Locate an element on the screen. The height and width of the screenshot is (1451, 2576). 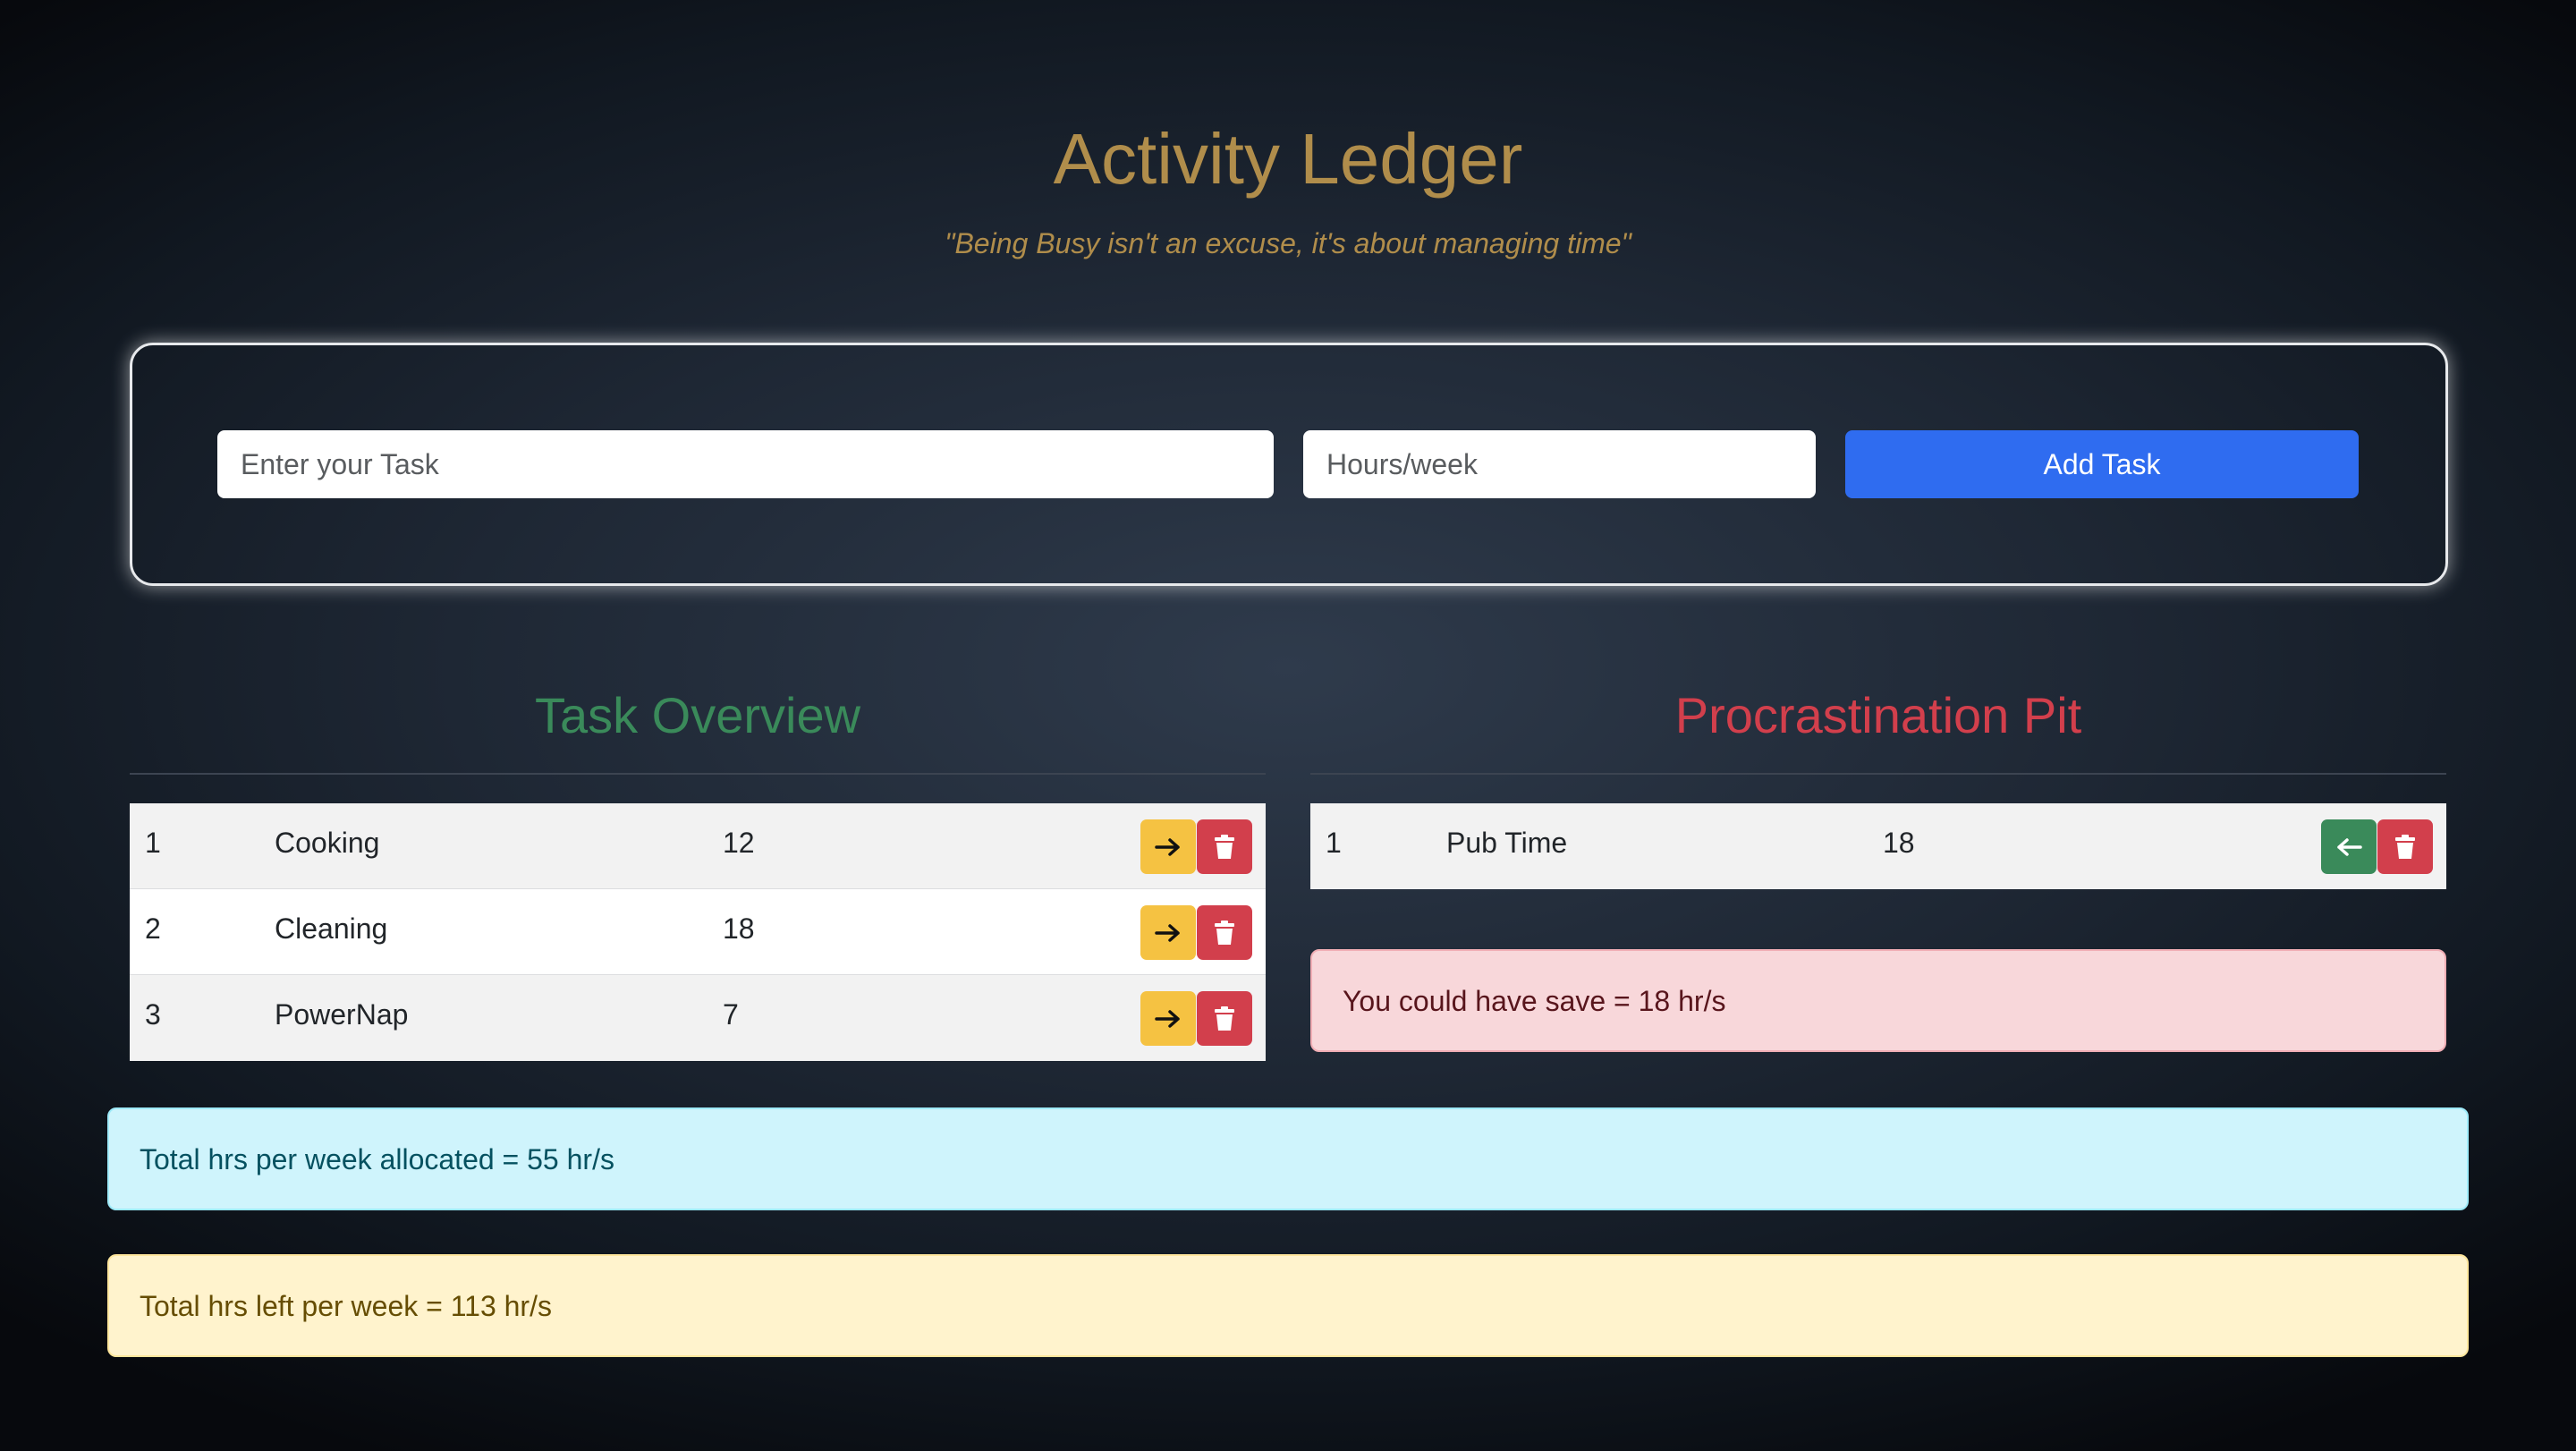
page-title: Activity Ledger is located at coordinates (1288, 159).